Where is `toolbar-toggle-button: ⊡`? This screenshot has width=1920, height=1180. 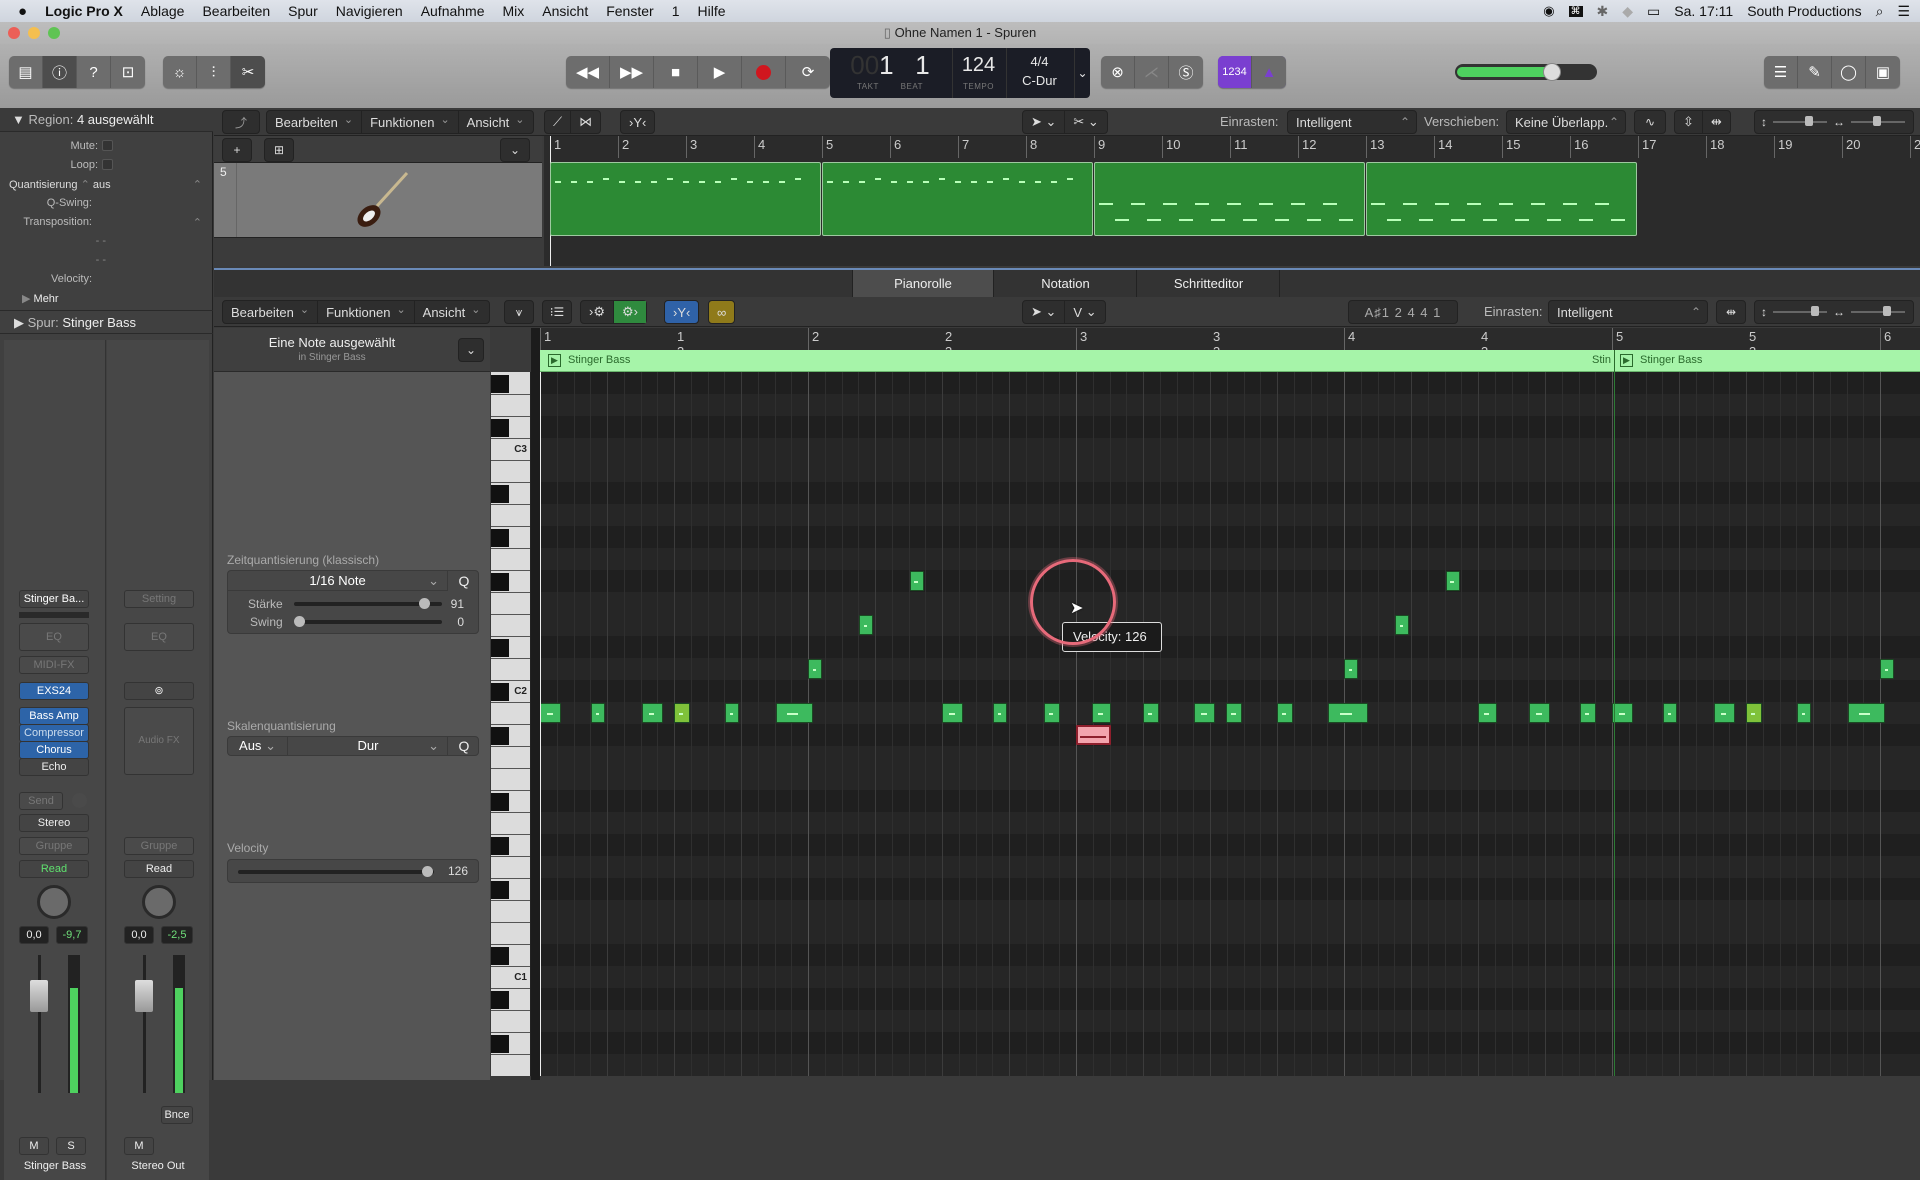
toolbar-toggle-button: ⊡ is located at coordinates (128, 72).